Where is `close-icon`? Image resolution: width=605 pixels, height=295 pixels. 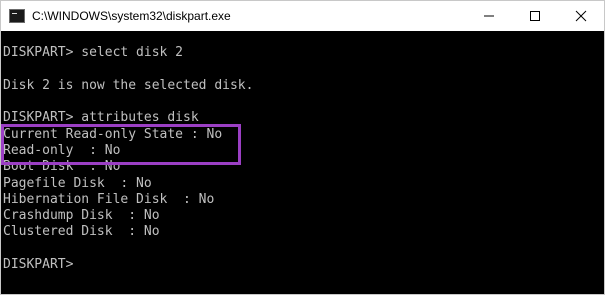
close-icon is located at coordinates (581, 16).